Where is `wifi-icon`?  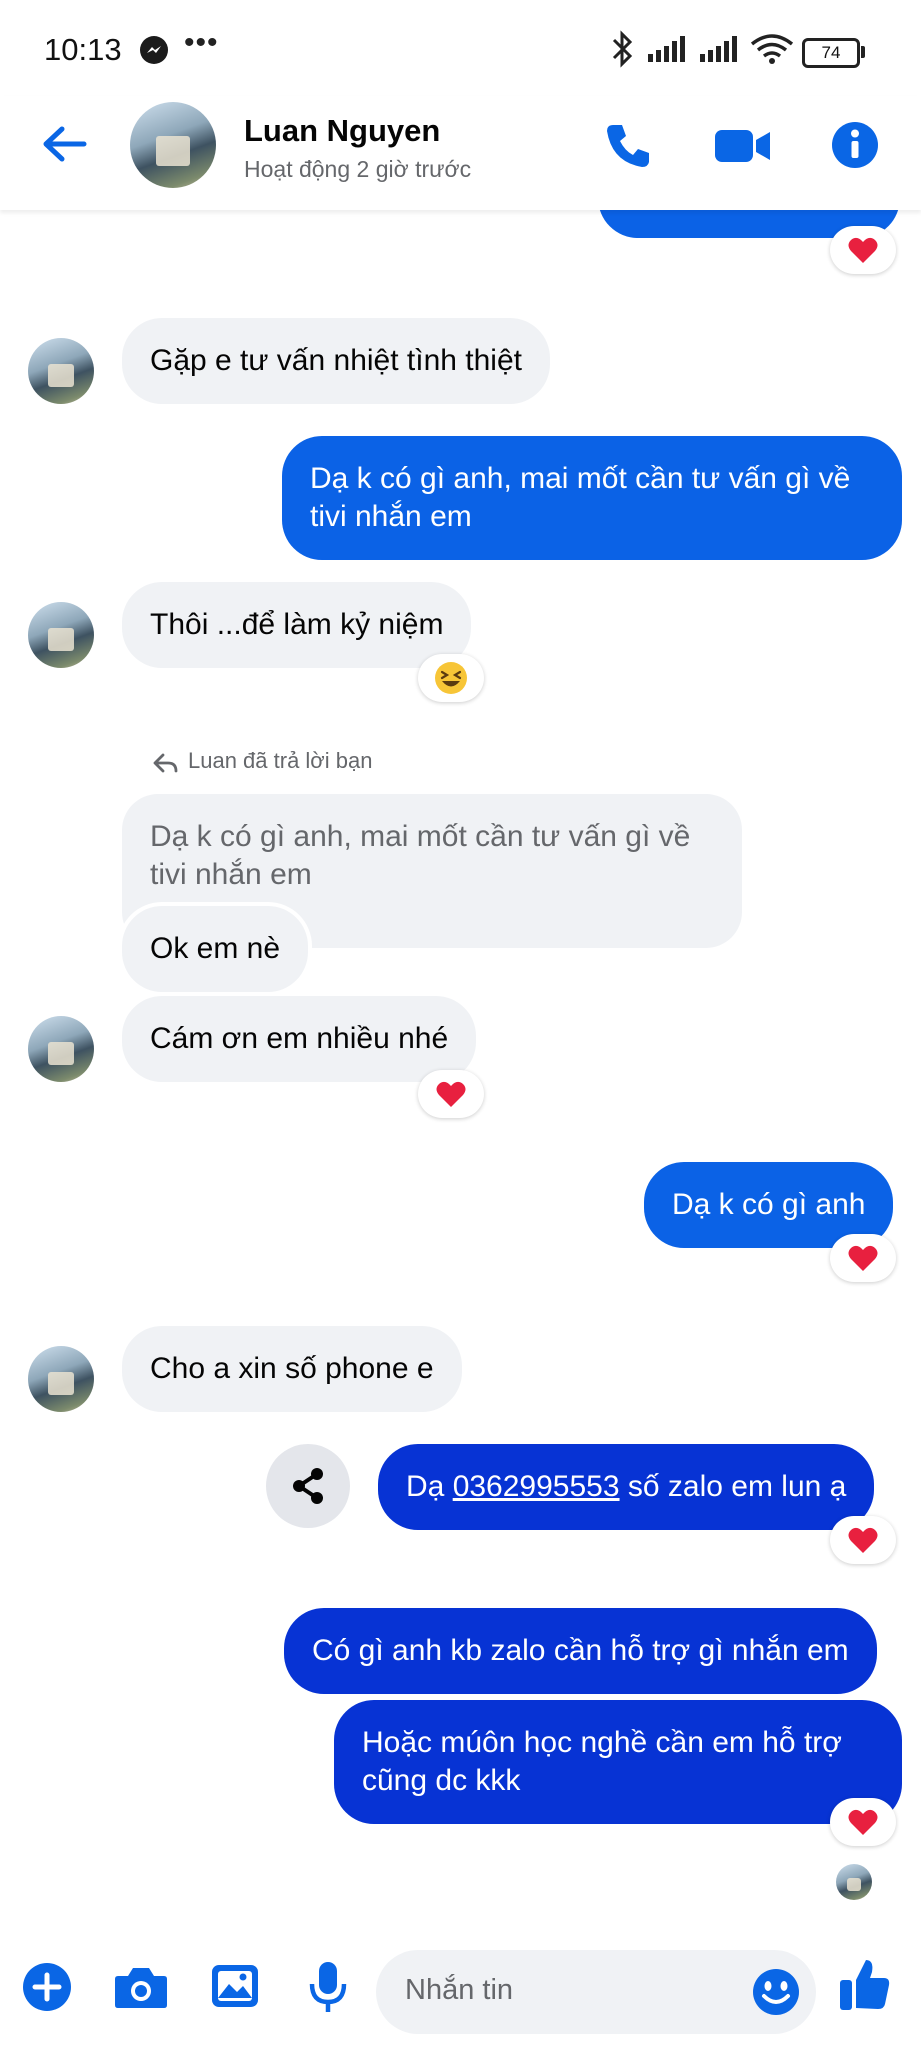
wifi-icon is located at coordinates (772, 49).